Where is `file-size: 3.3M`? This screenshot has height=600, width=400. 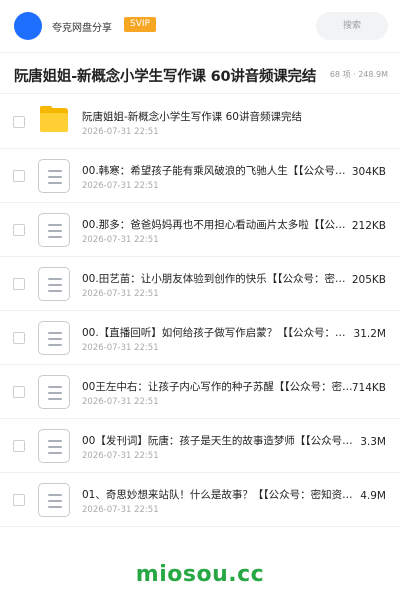 file-size: 3.3M is located at coordinates (373, 442).